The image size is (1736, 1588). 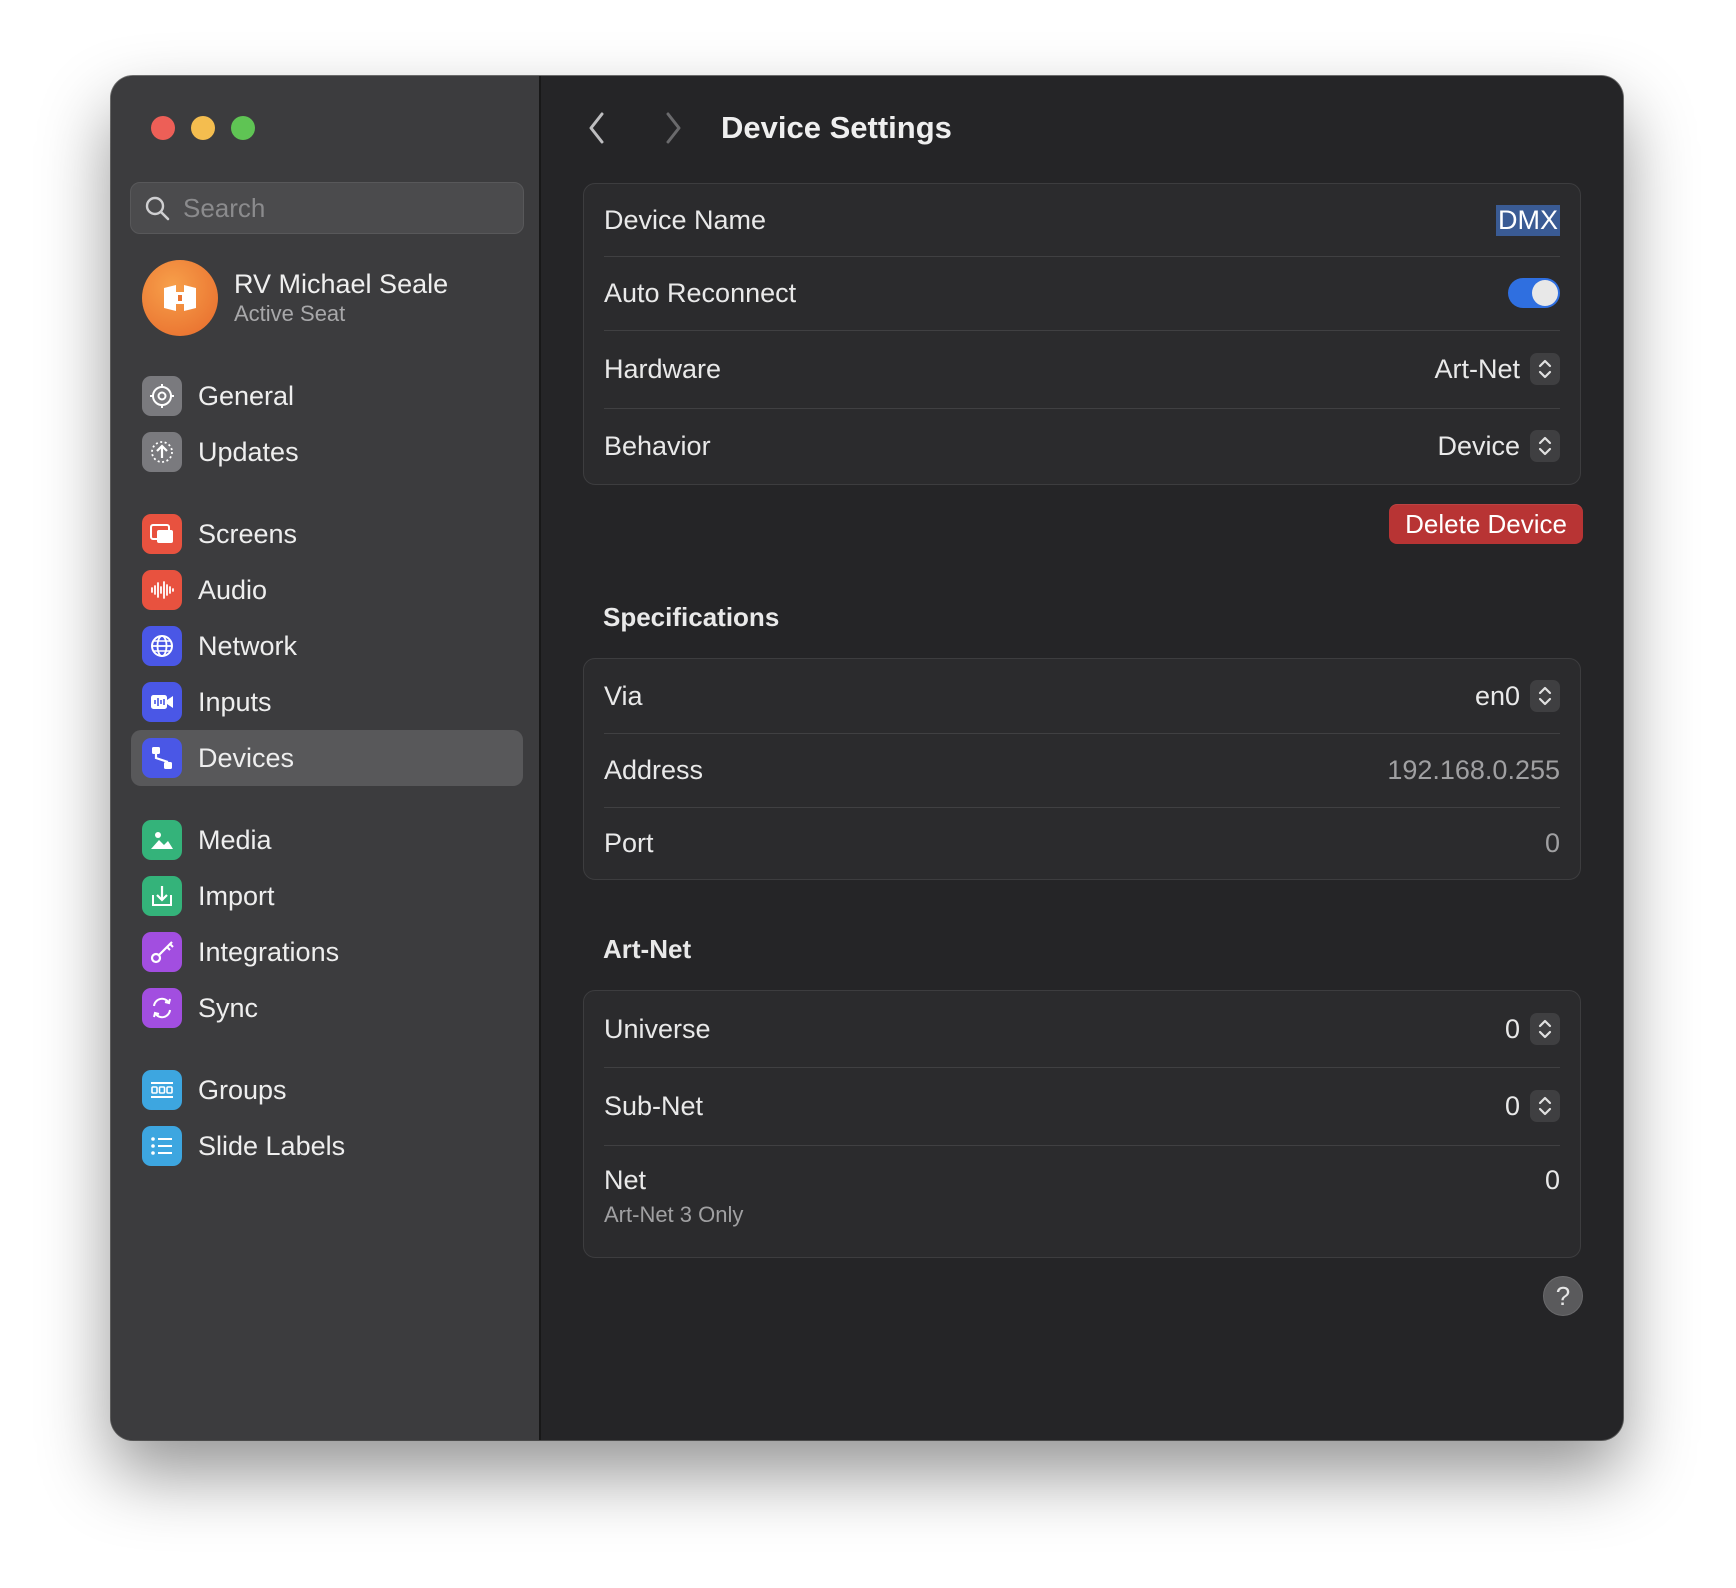 What do you see at coordinates (327, 1090) in the screenshot?
I see `sidebar-item-groups: Groups` at bounding box center [327, 1090].